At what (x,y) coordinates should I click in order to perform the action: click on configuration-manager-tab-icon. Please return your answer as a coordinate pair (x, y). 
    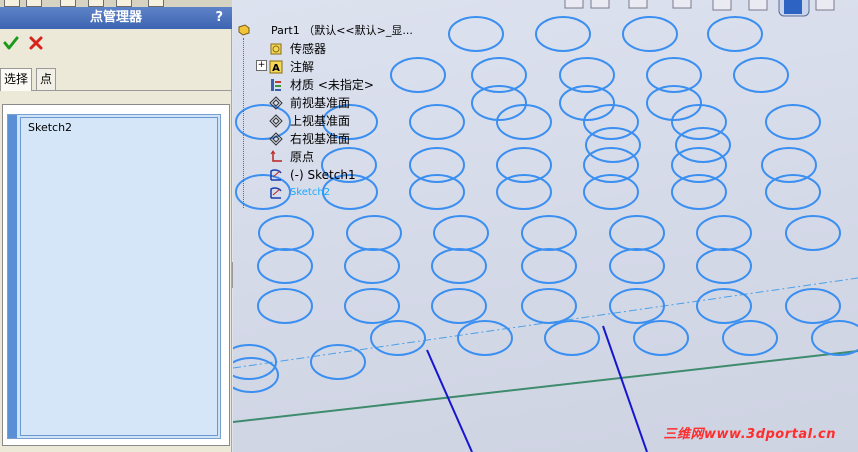
    Looking at the image, I should click on (68, 3).